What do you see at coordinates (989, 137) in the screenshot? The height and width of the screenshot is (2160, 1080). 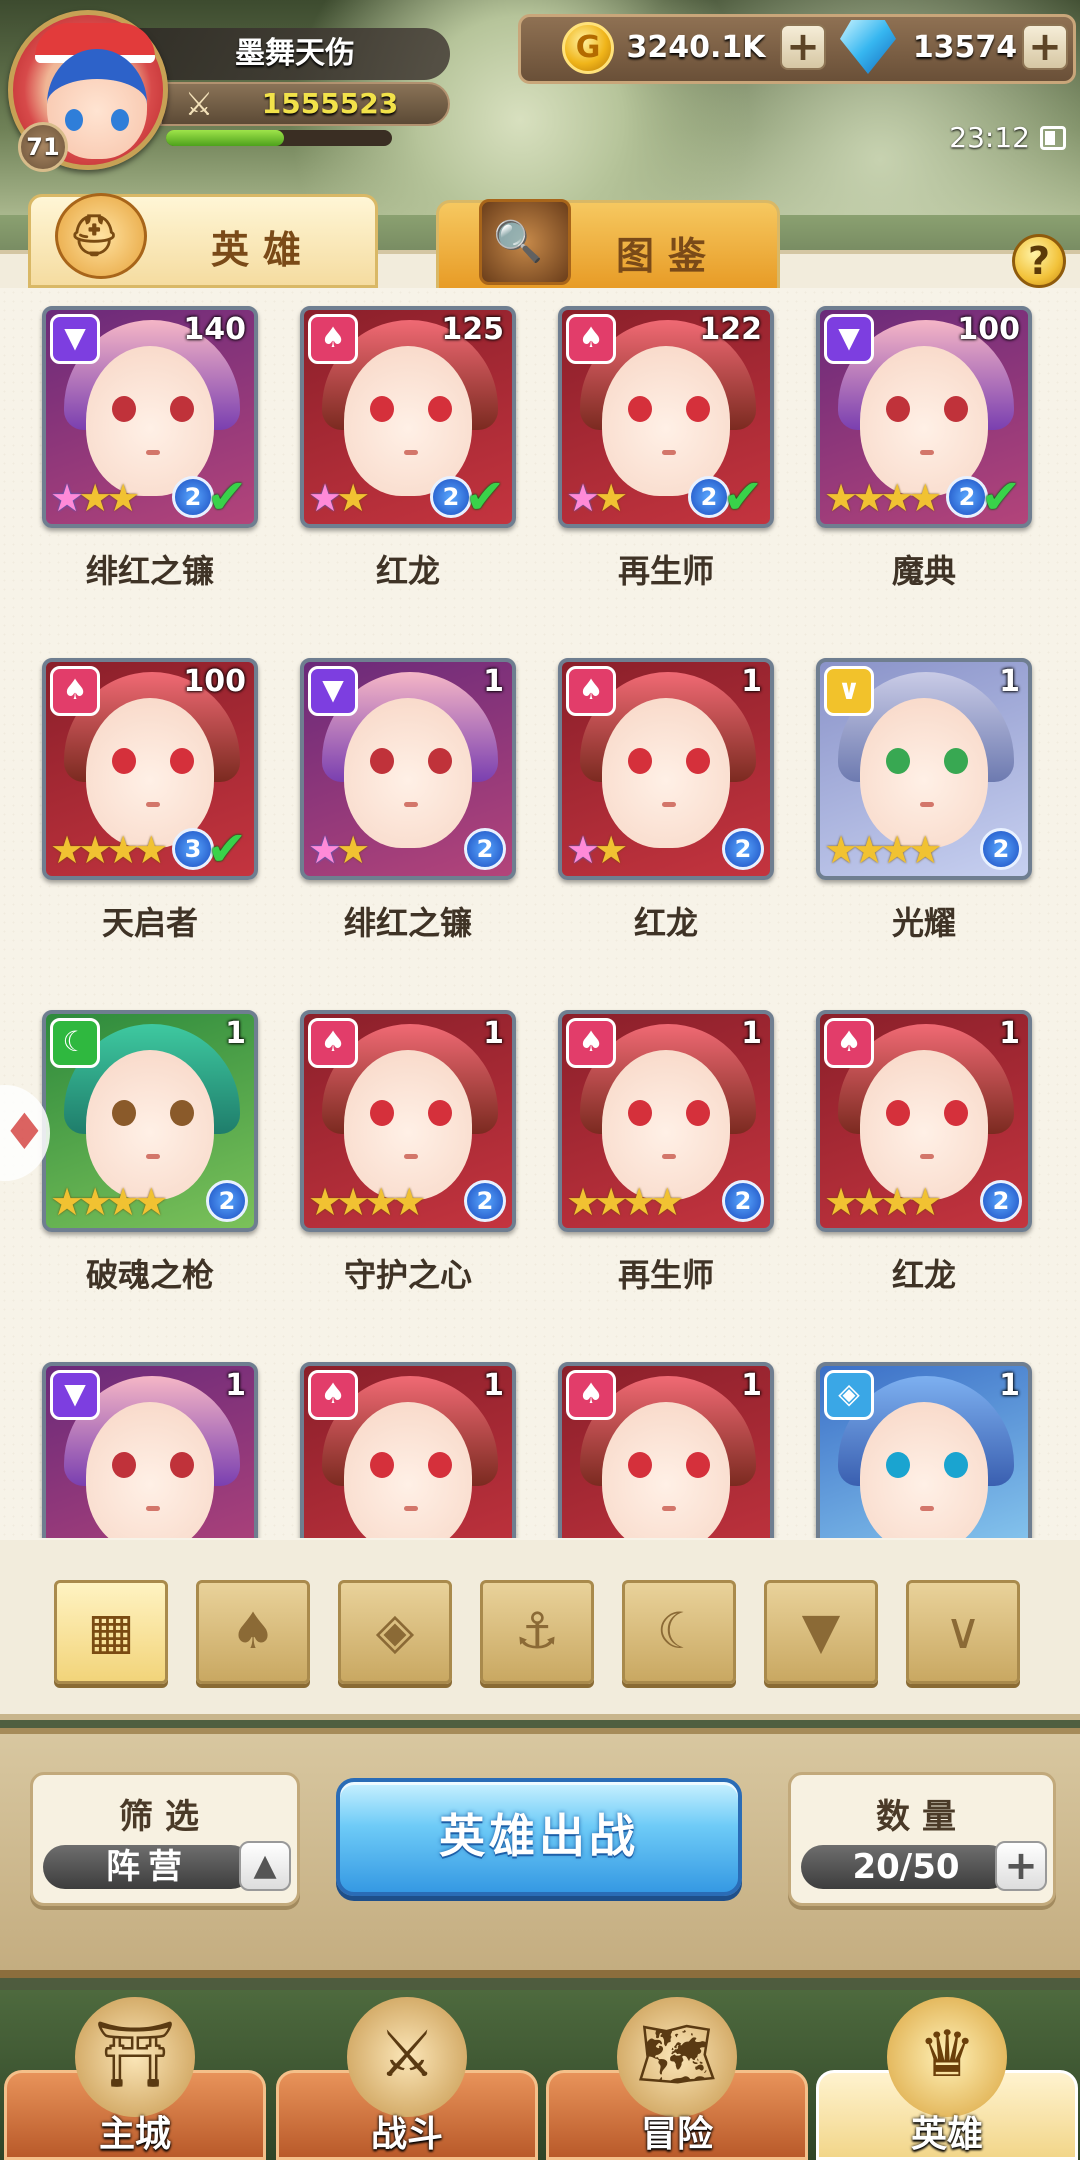 I see `clock: 23:12` at bounding box center [989, 137].